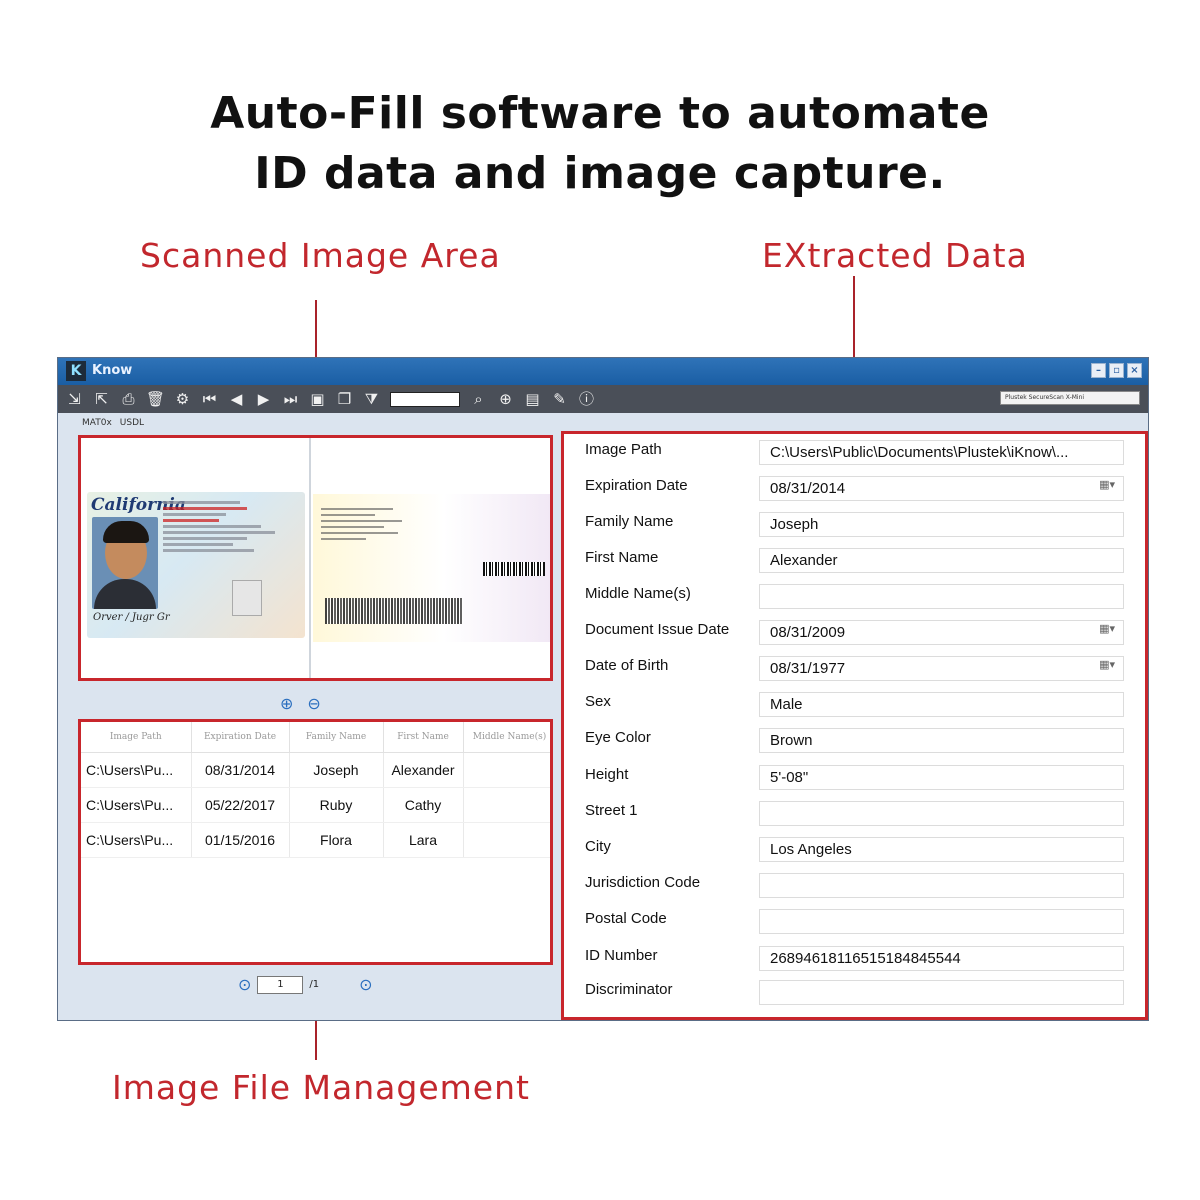 Image resolution: width=1200 pixels, height=1200 pixels. I want to click on field-row: Sex Male, so click(854, 707).